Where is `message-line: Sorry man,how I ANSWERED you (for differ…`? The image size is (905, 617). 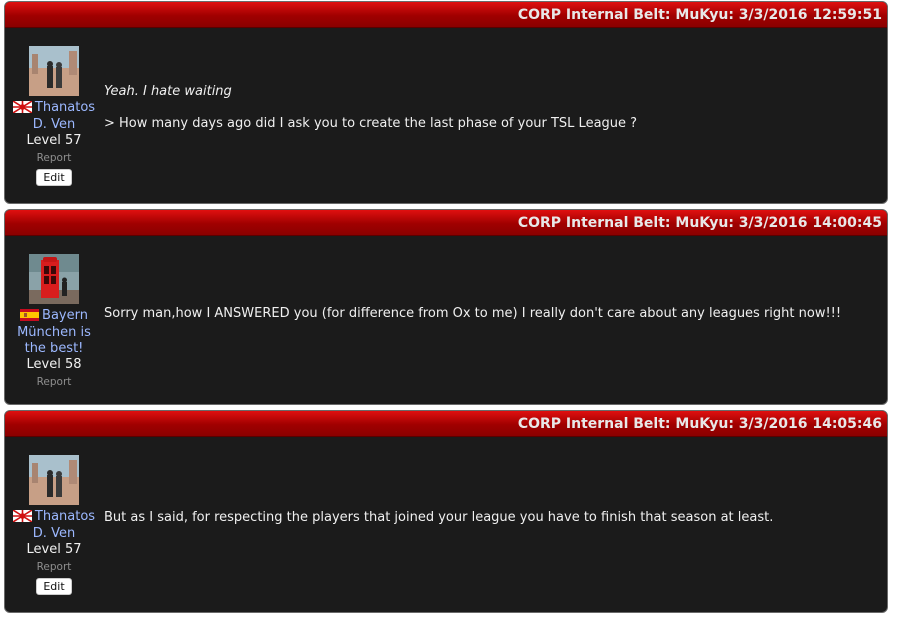
message-line: Sorry man,how I ANSWERED you (for differ… is located at coordinates (473, 313).